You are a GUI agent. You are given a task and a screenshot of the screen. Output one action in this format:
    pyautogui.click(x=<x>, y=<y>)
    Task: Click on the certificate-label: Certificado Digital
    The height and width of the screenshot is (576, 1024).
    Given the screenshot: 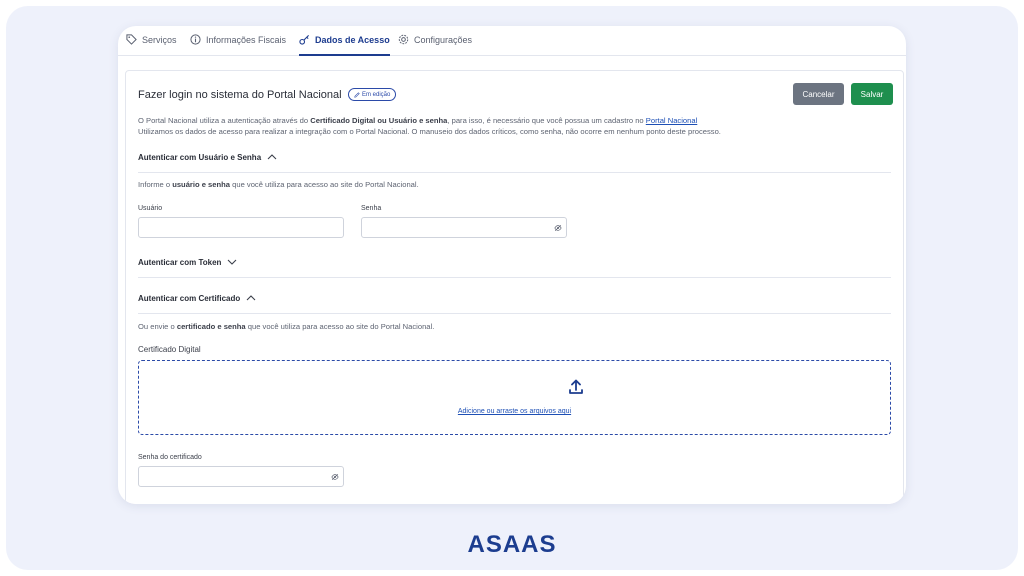 What is the action you would take?
    pyautogui.click(x=169, y=349)
    